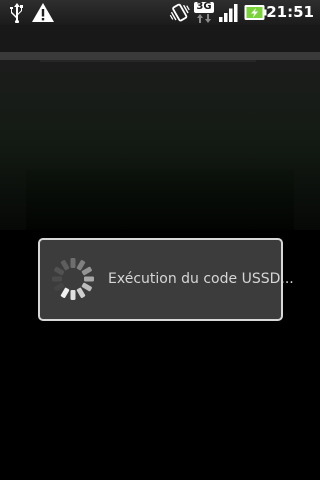 The image size is (320, 480). I want to click on battery-charging-icon, so click(255, 12).